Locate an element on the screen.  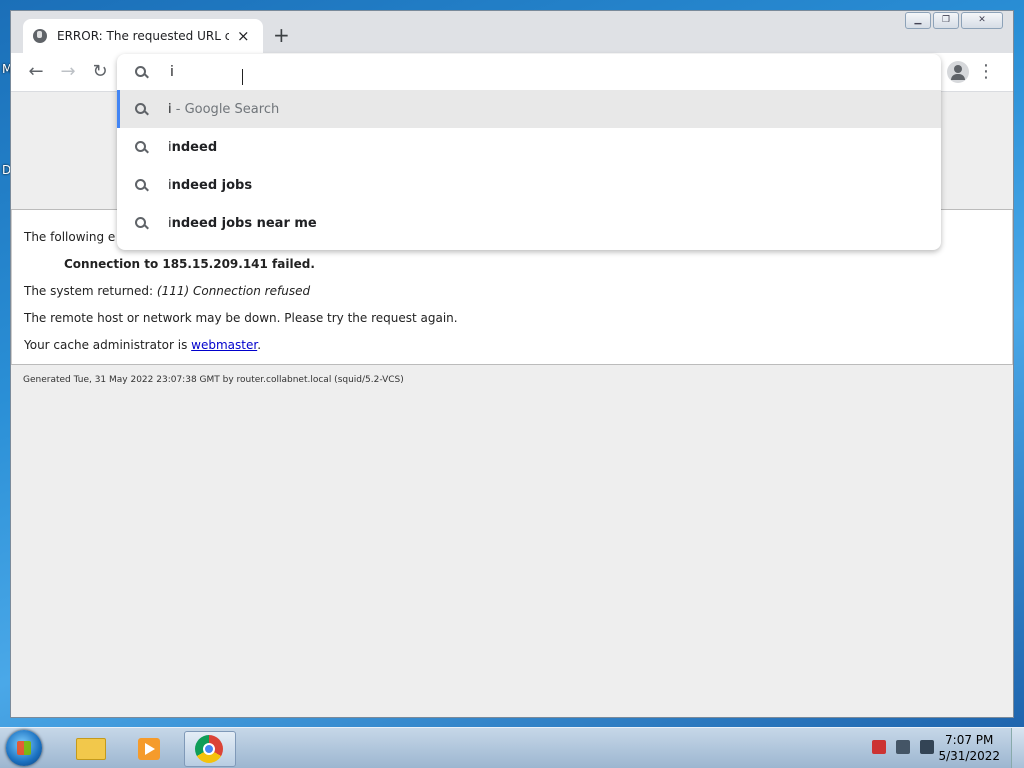
show-desktop-button is located at coordinates (1017, 748).